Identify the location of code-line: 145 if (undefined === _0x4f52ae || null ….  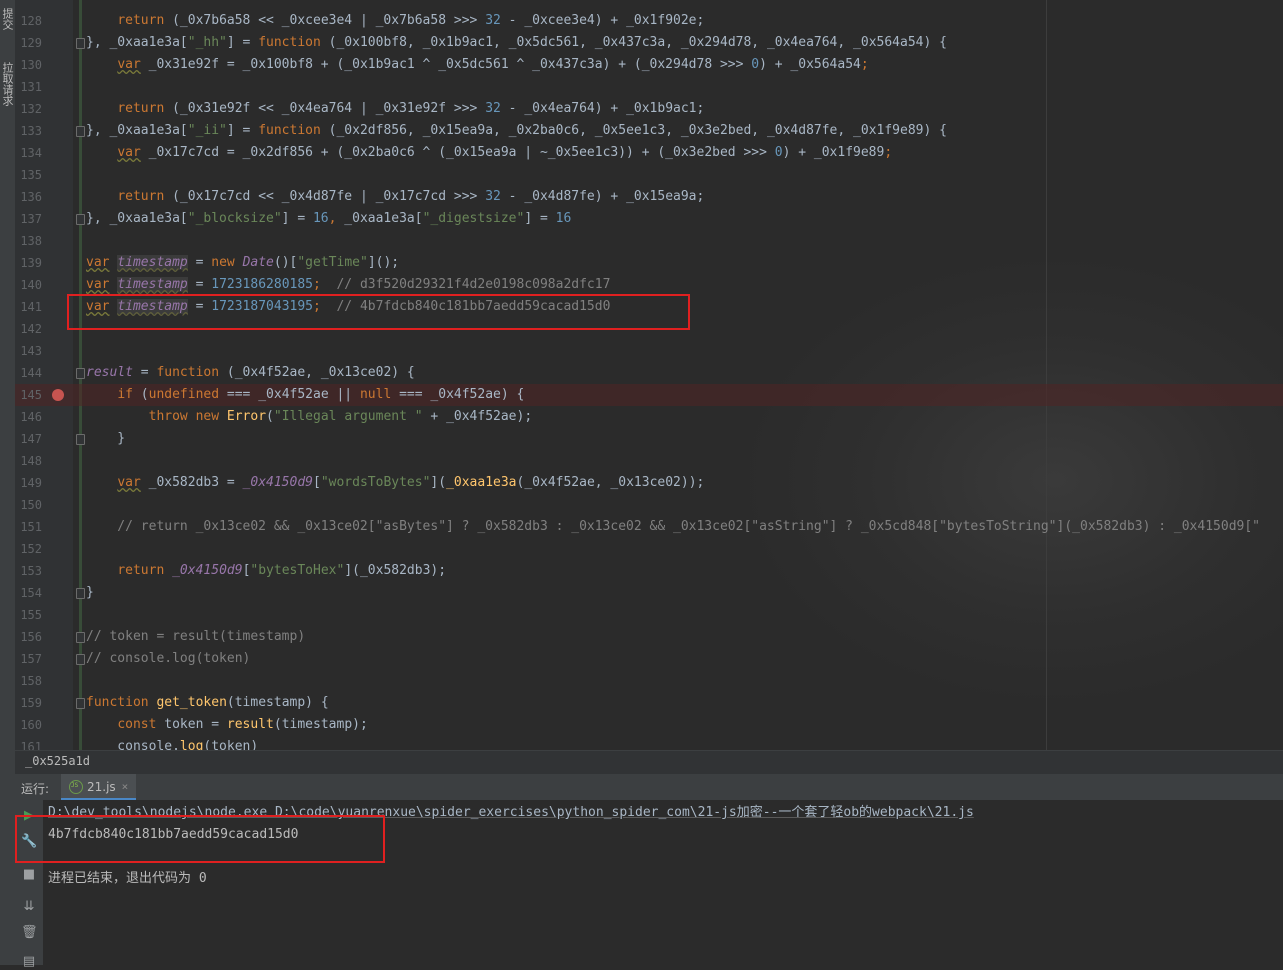
(649, 395).